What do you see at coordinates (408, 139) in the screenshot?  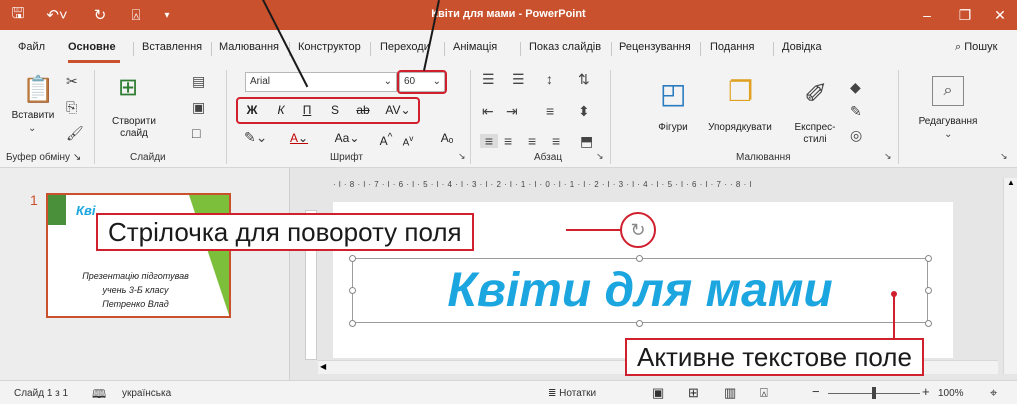 I see `shrink-font-button: Av` at bounding box center [408, 139].